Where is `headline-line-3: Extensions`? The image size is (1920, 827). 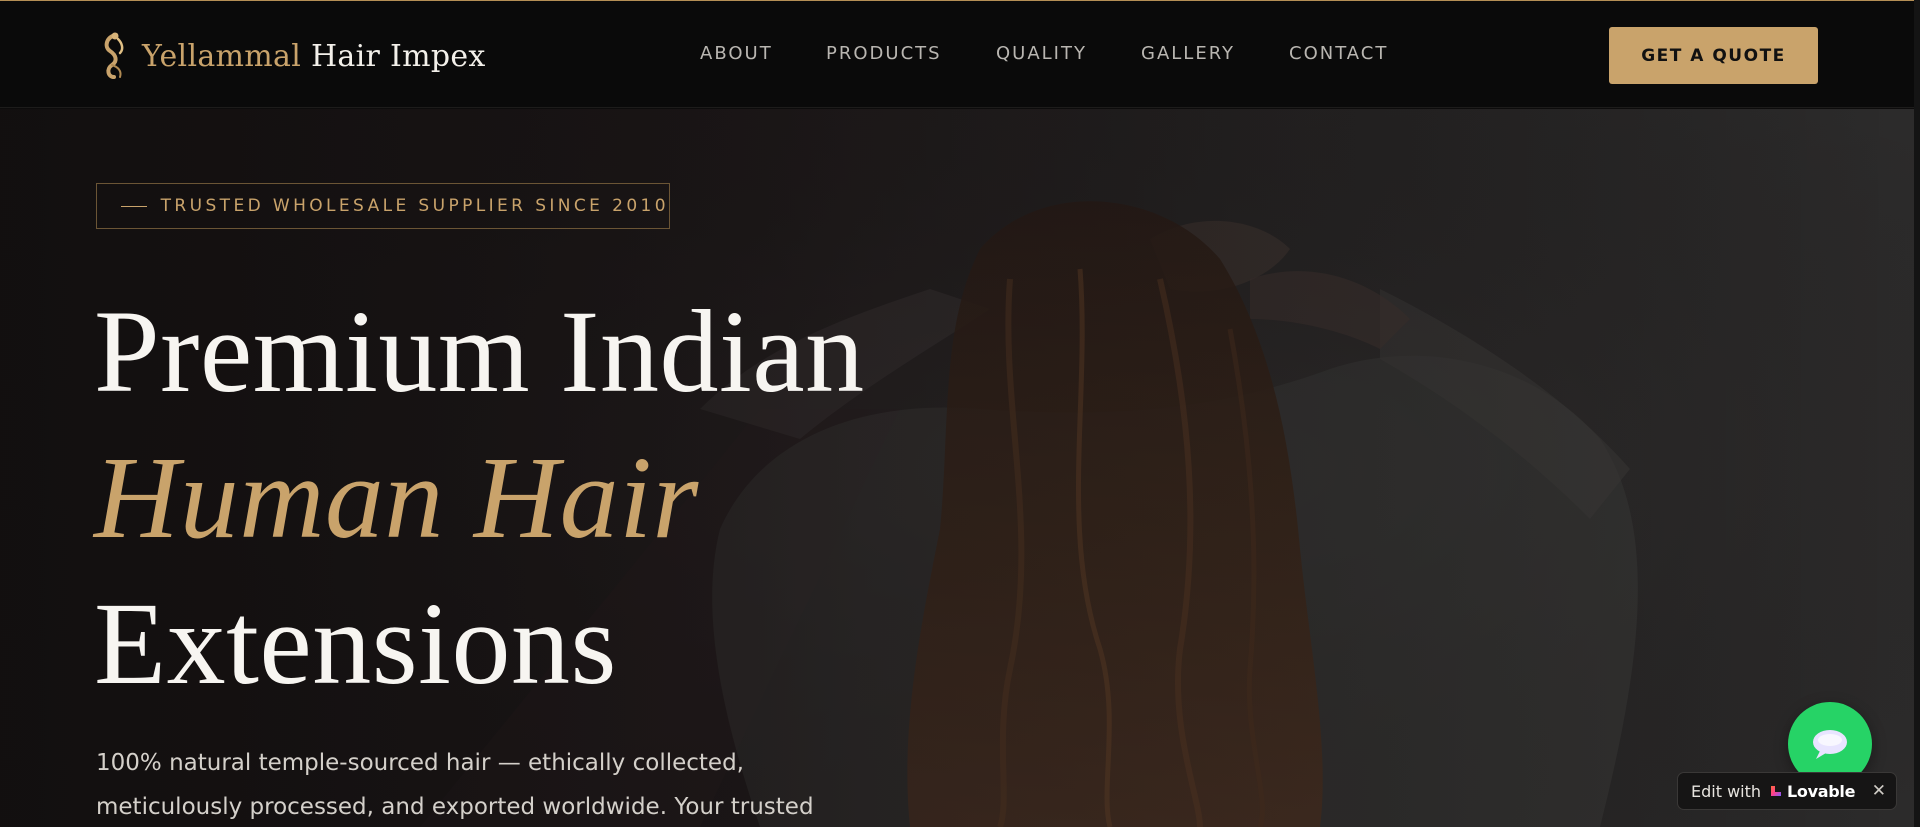
headline-line-3: Extensions is located at coordinates (355, 643).